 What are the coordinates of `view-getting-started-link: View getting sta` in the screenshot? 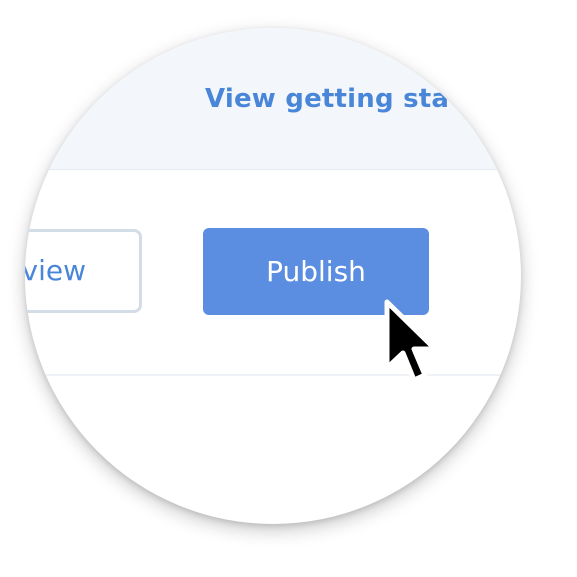 It's located at (327, 99).